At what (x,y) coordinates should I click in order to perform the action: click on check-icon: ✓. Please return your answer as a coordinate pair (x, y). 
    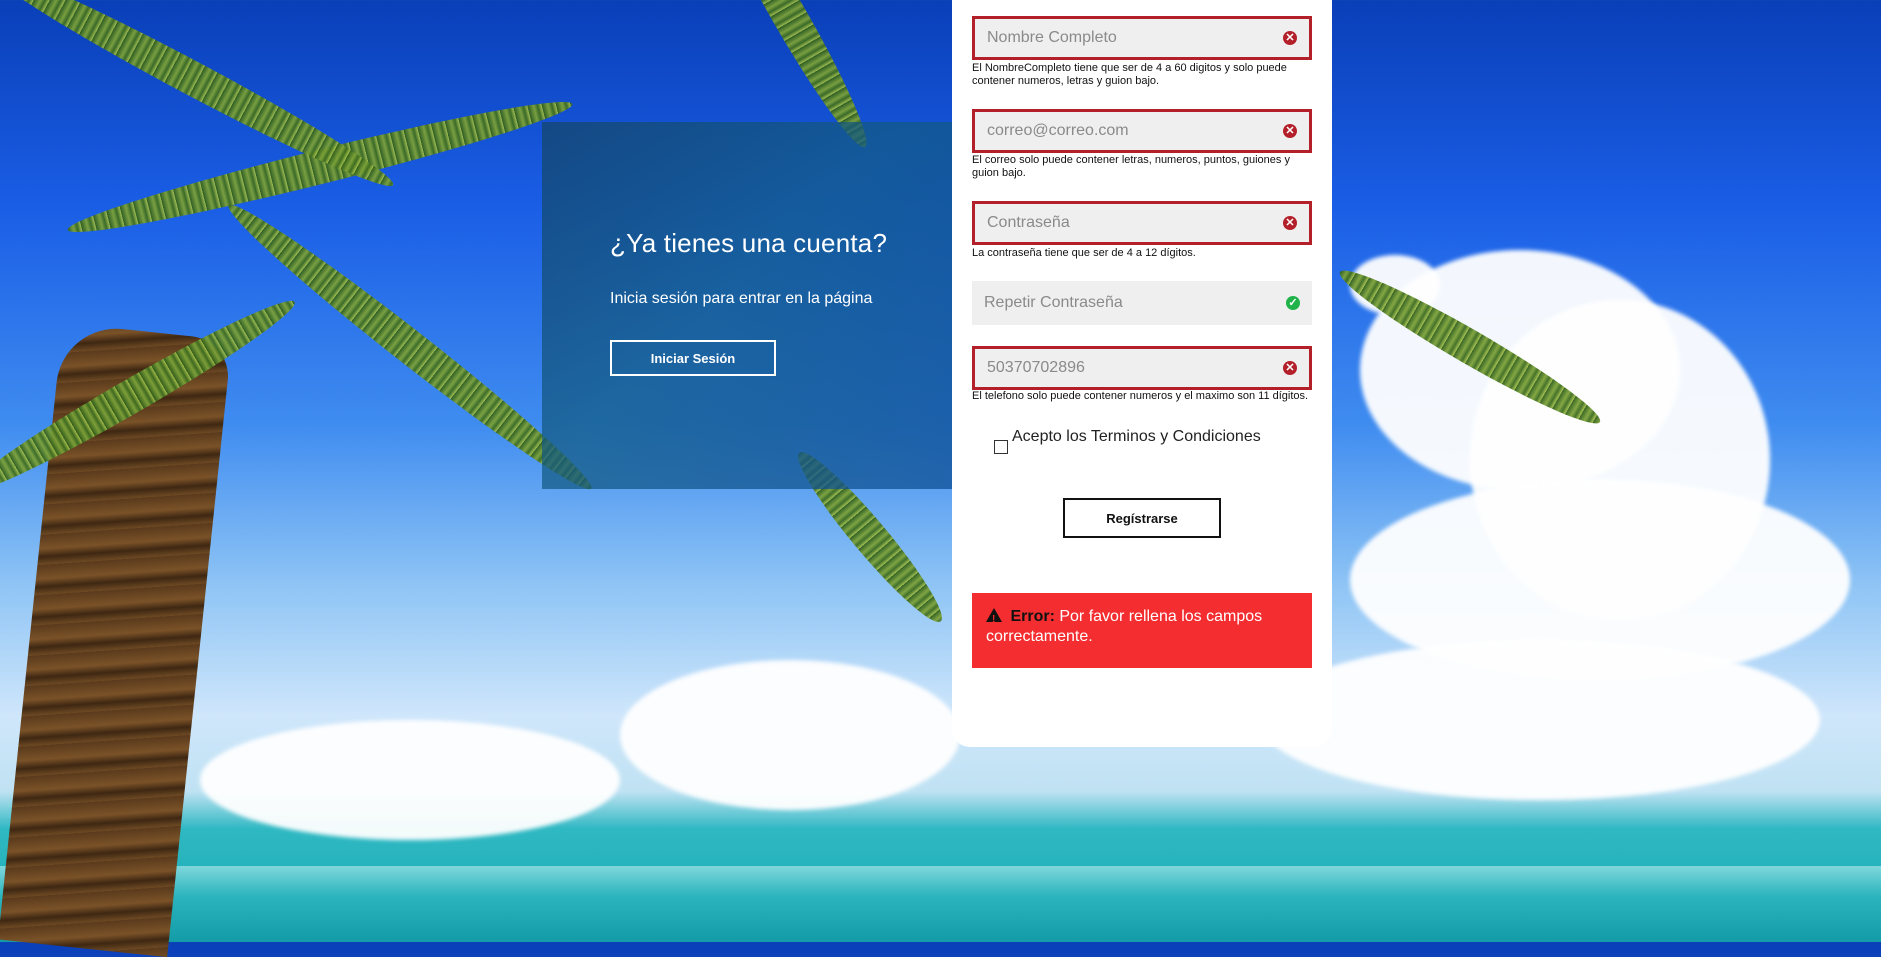
    Looking at the image, I should click on (1293, 303).